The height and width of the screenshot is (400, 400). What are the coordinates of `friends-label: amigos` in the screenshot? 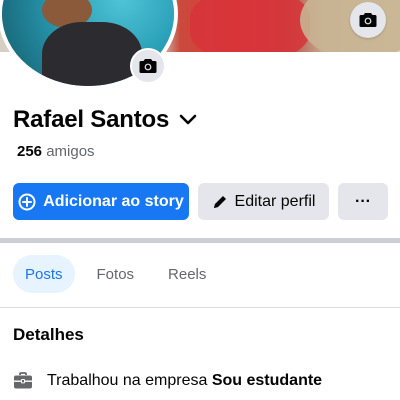 It's located at (70, 151).